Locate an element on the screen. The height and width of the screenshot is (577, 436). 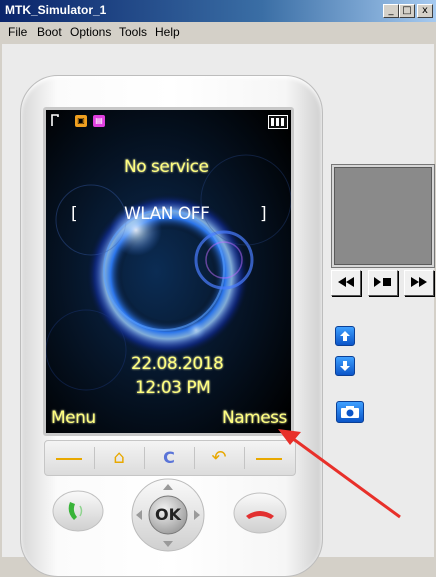
fast-forward-icon is located at coordinates (419, 282).